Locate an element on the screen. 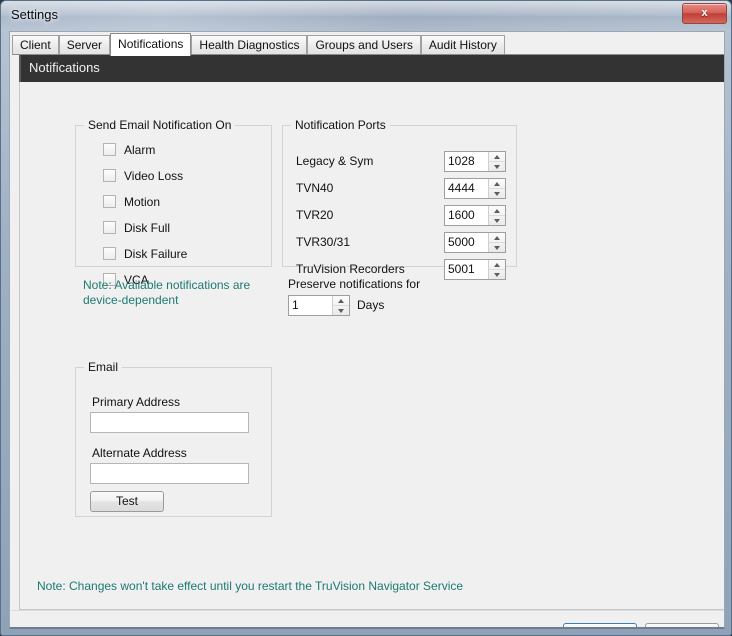  window-titlebar: Settings x is located at coordinates (366, 16).